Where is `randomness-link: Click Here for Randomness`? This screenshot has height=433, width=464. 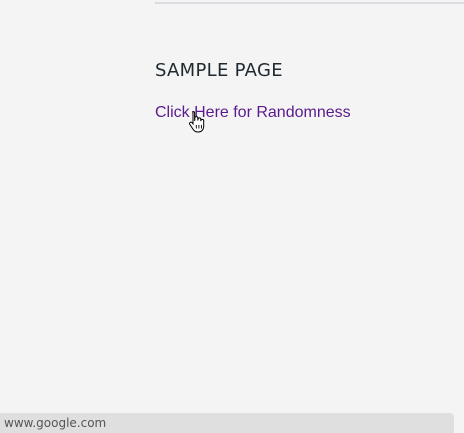
randomness-link: Click Here for Randomness is located at coordinates (253, 113).